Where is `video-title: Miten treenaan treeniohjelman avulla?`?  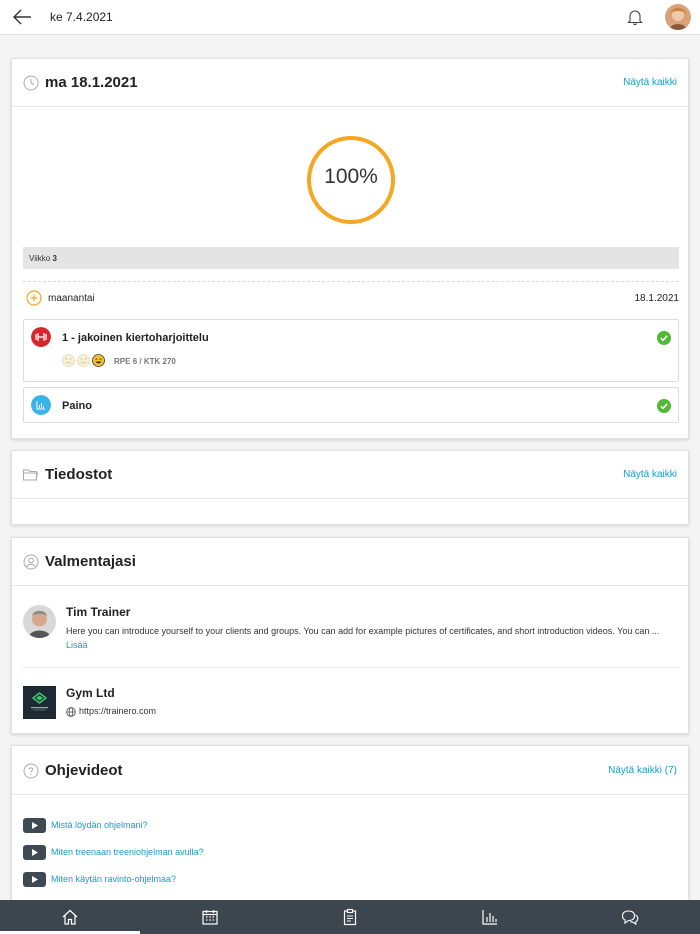 video-title: Miten treenaan treeniohjelman avulla? is located at coordinates (127, 852).